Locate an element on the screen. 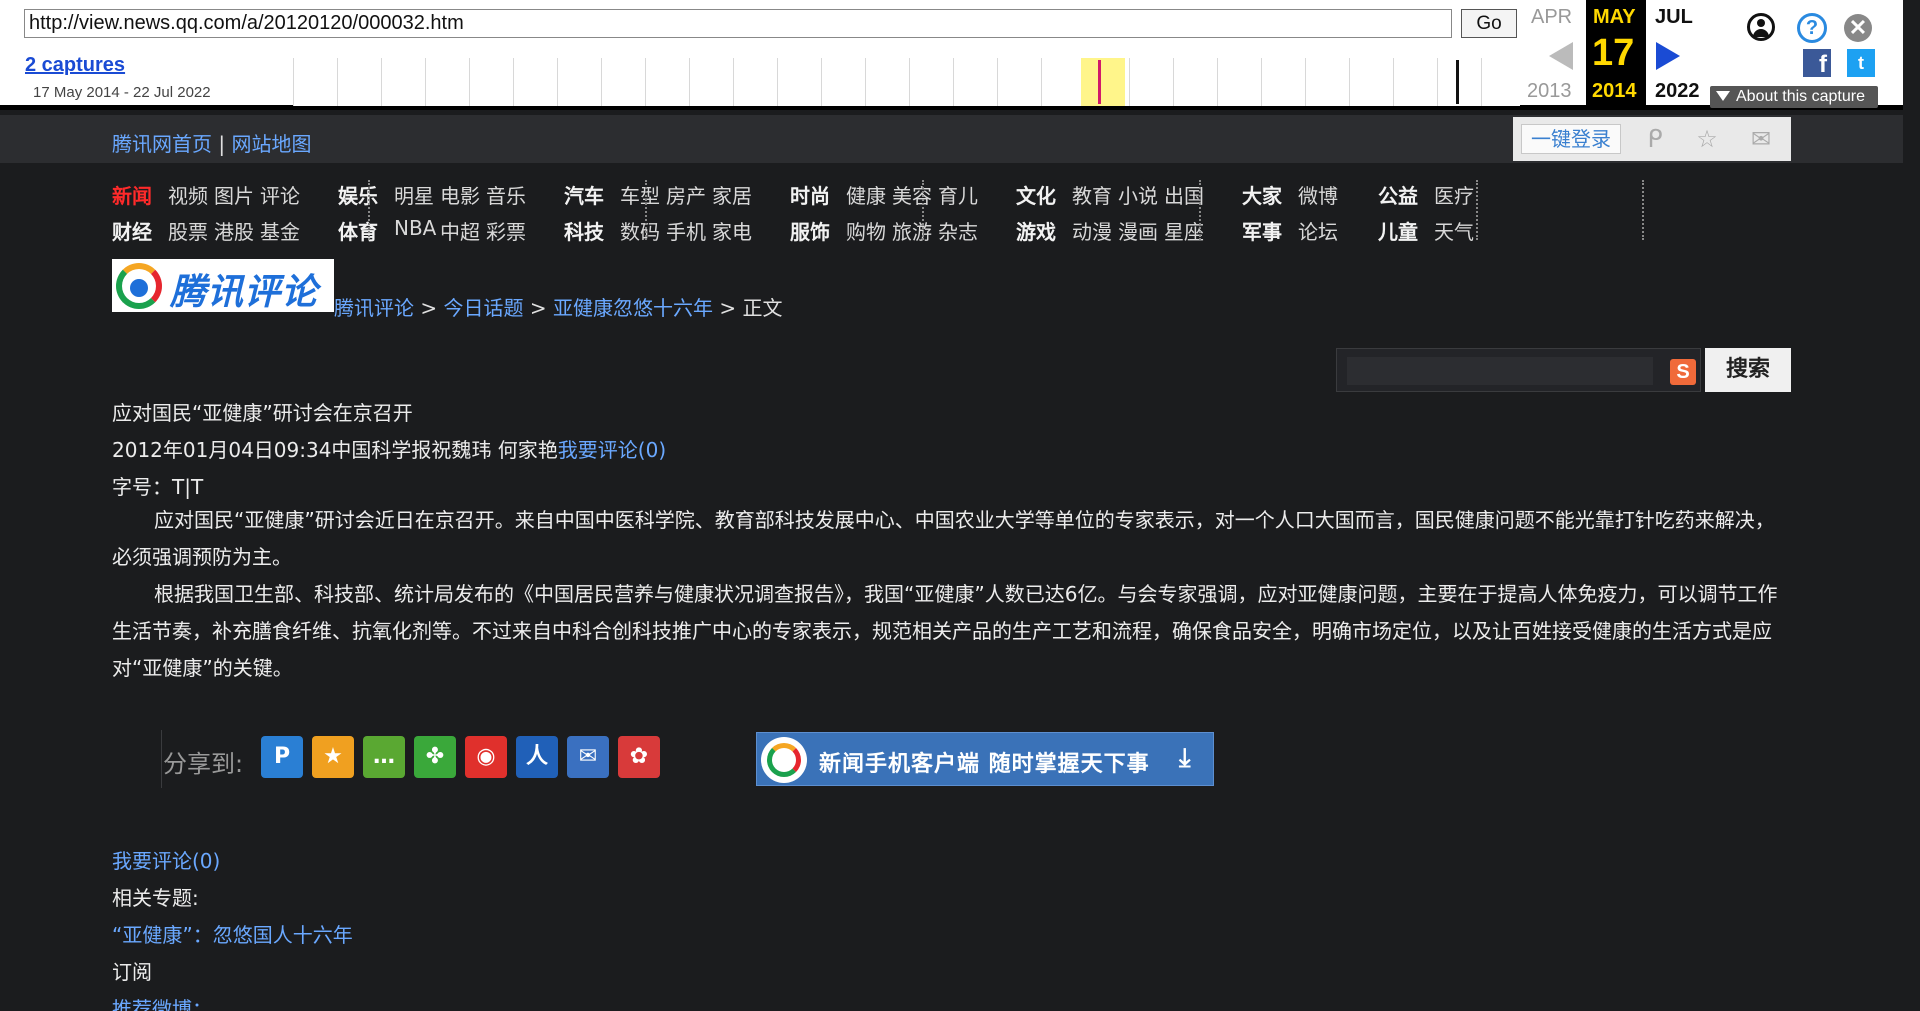 This screenshot has width=1920, height=1011. captures-link: 2 captures is located at coordinates (75, 65).